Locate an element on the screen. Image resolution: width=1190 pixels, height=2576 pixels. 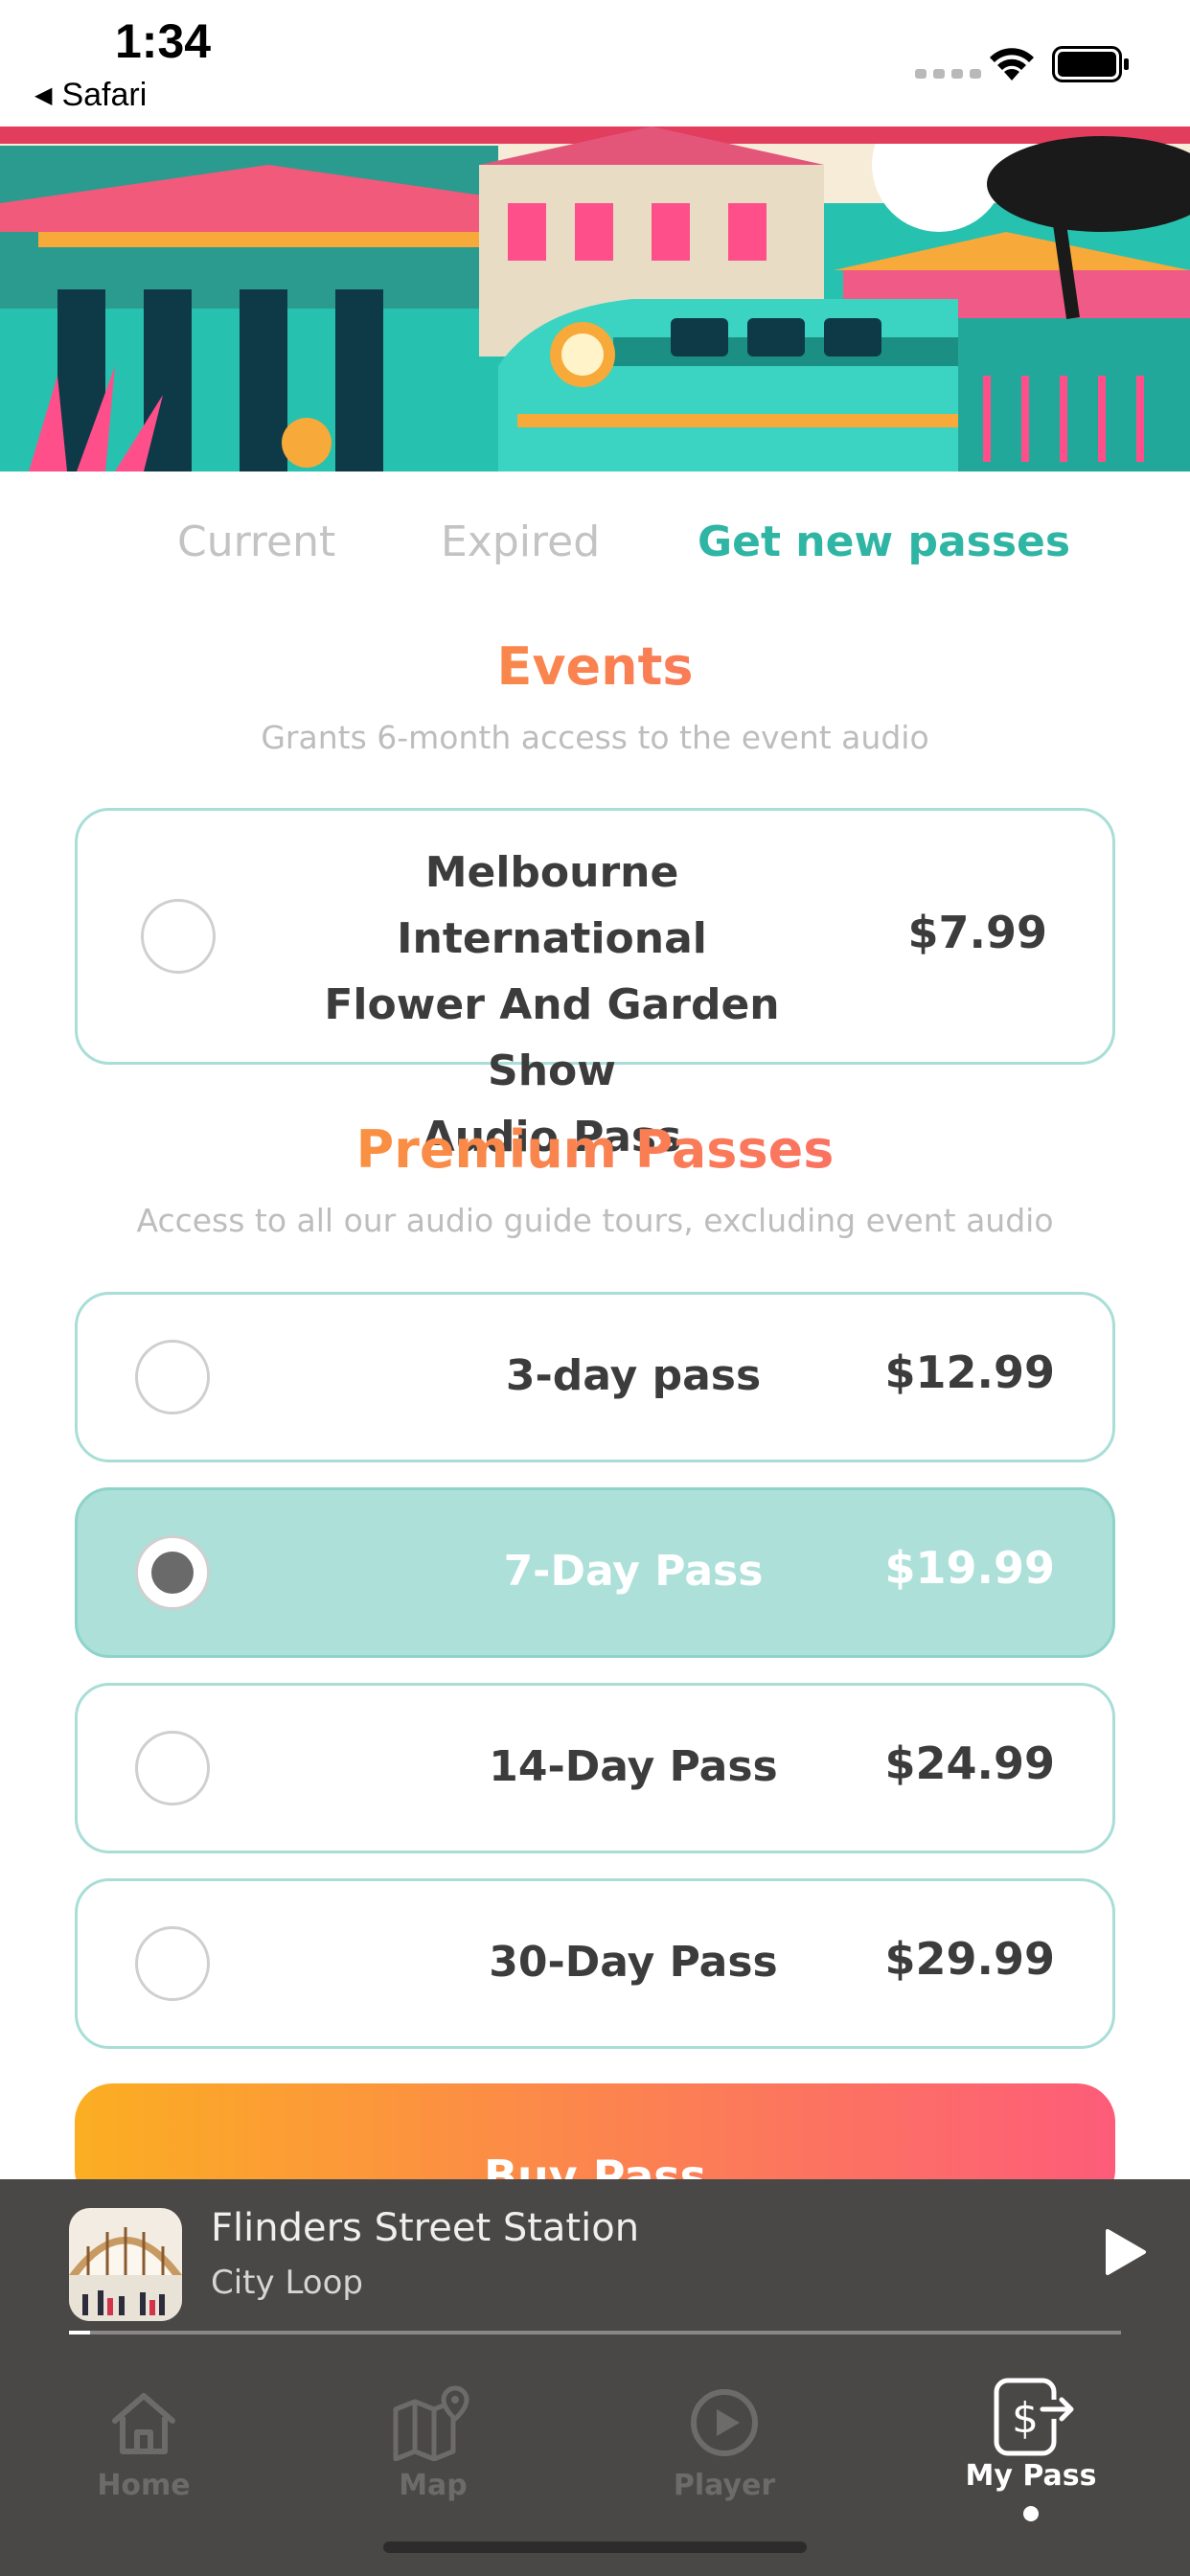
back-to-app-button: ◀ Safari is located at coordinates (91, 95).